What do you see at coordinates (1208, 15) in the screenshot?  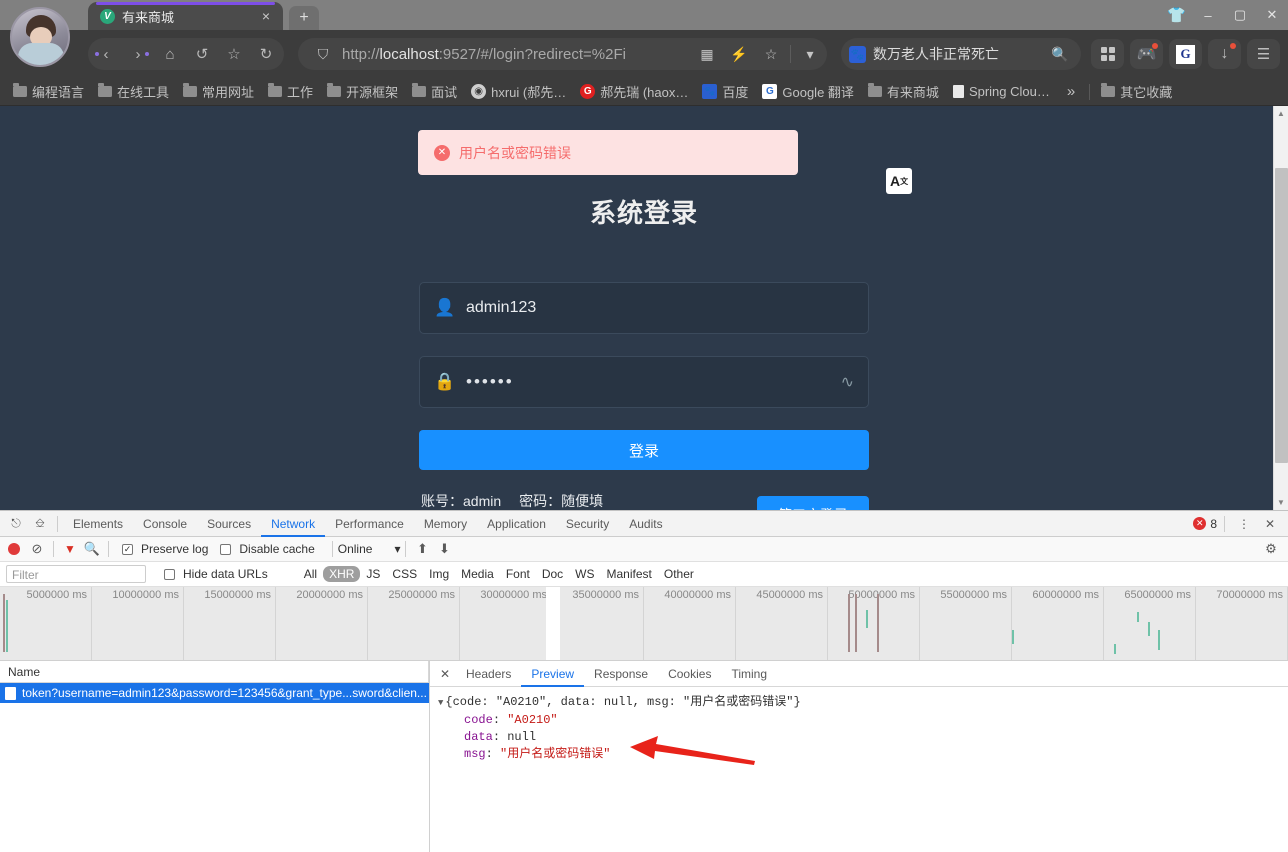 I see `minimize-icon: –` at bounding box center [1208, 15].